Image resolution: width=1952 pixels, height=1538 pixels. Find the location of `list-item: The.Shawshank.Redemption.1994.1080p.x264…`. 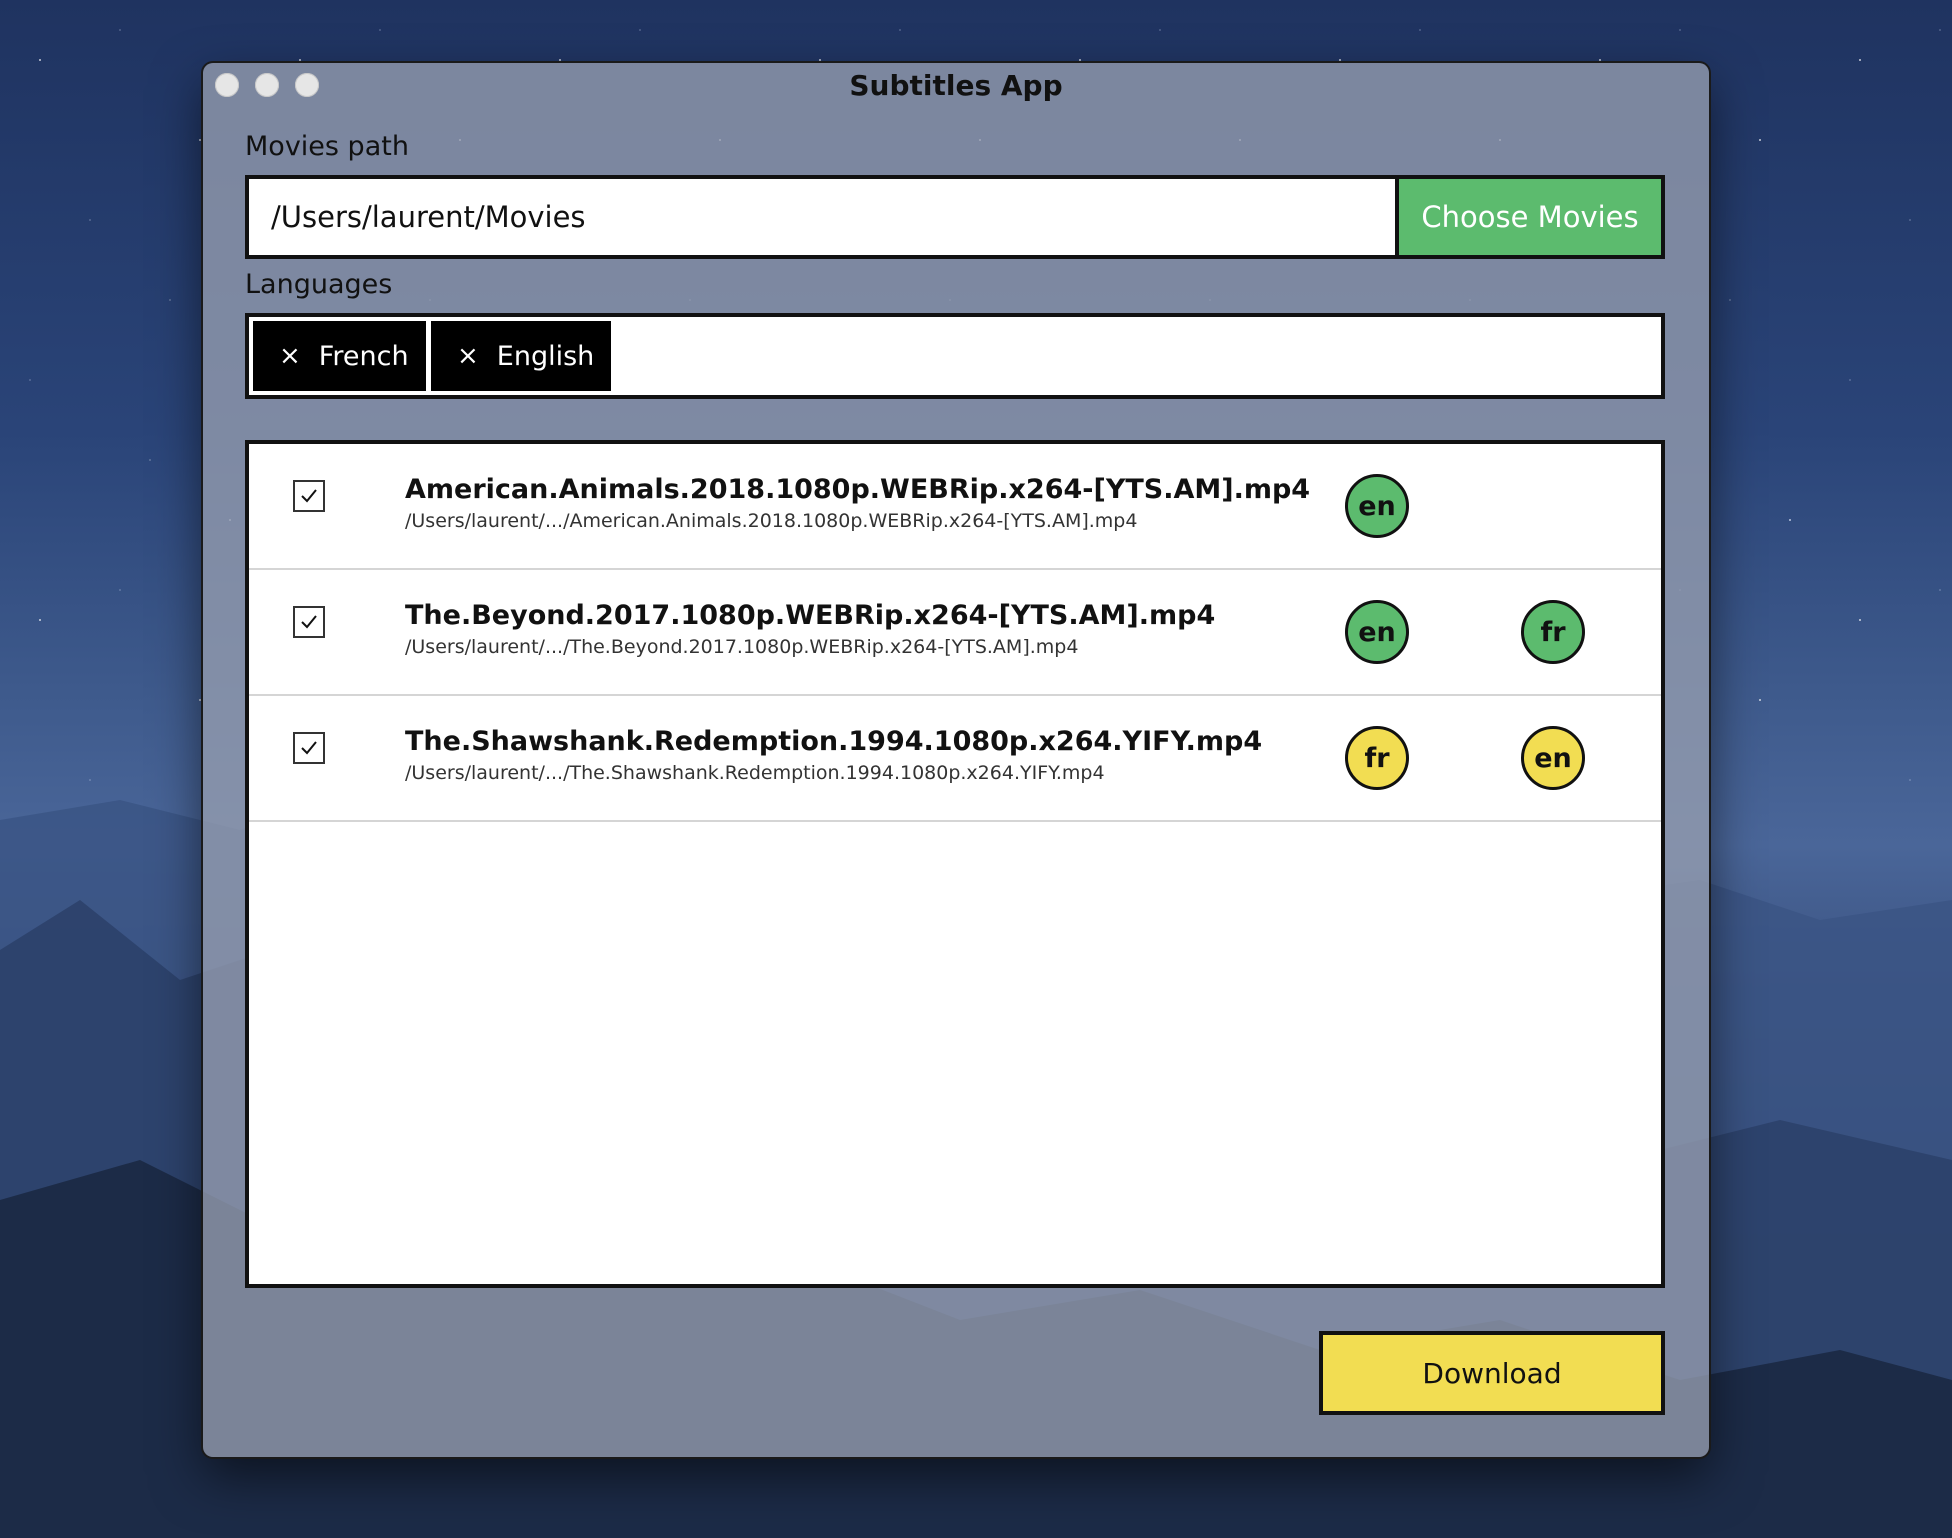

list-item: The.Shawshank.Redemption.1994.1080p.x264… is located at coordinates (955, 759).